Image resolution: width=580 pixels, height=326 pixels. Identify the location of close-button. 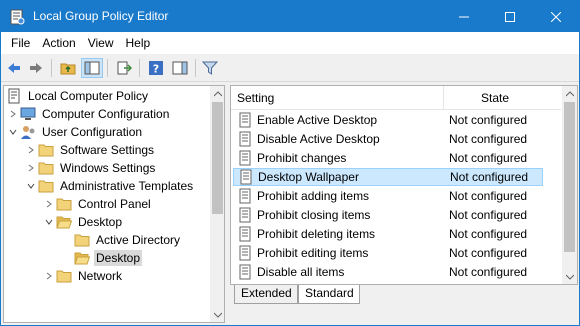
(556, 16).